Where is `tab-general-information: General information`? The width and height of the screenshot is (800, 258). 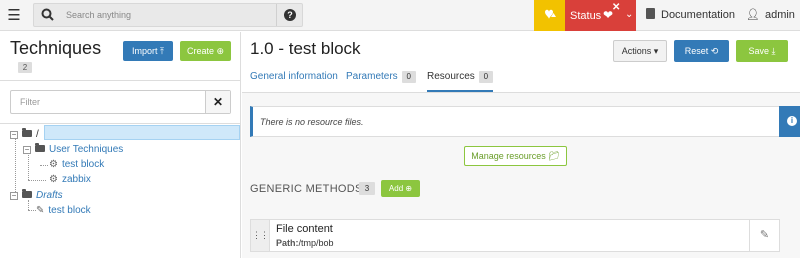 tab-general-information: General information is located at coordinates (294, 76).